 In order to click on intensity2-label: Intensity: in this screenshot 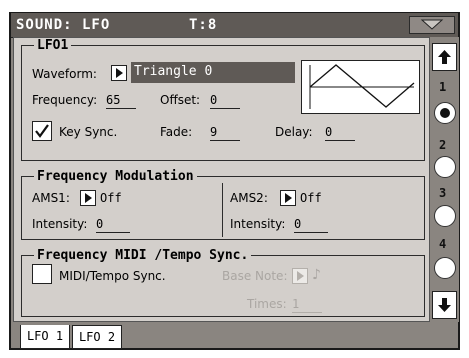, I will do `click(258, 224)`.